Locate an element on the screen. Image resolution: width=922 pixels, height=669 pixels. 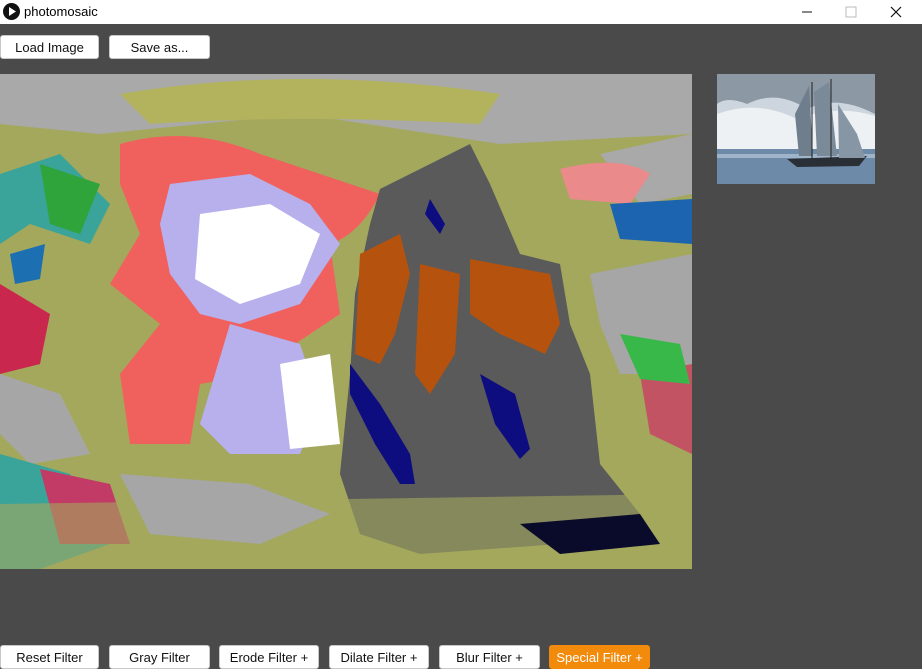
load-image-button: Load Image is located at coordinates (49, 47).